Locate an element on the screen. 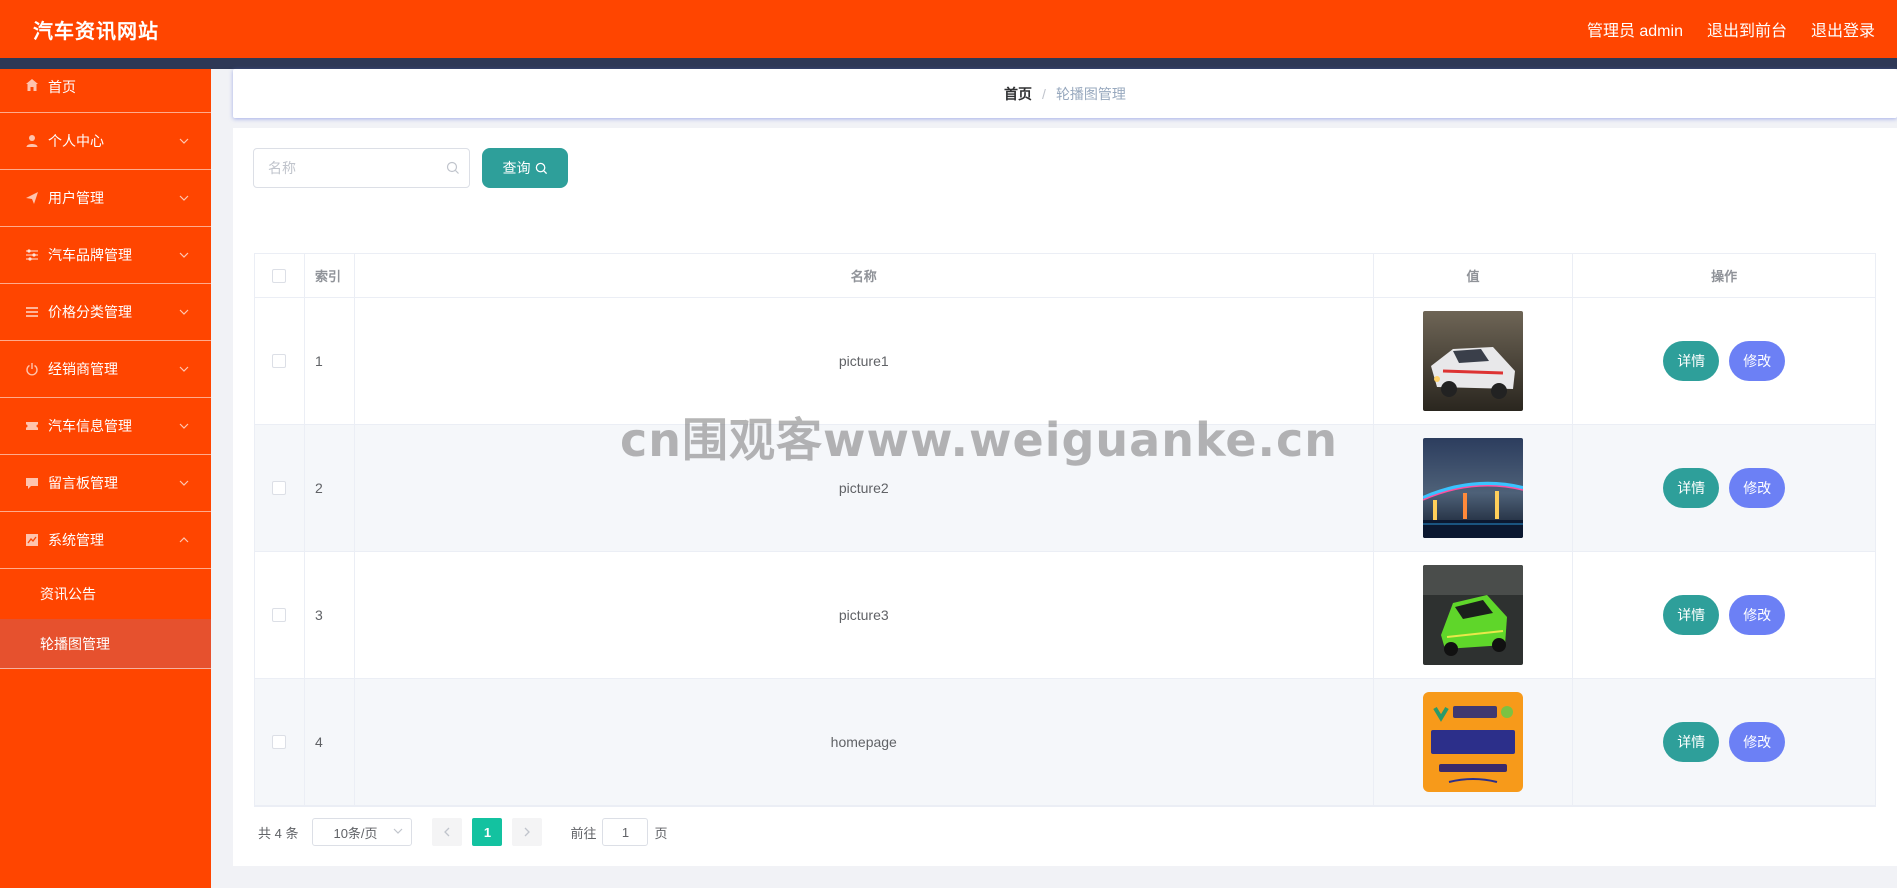 This screenshot has width=1897, height=888. column-header-name: 名称 is located at coordinates (864, 275).